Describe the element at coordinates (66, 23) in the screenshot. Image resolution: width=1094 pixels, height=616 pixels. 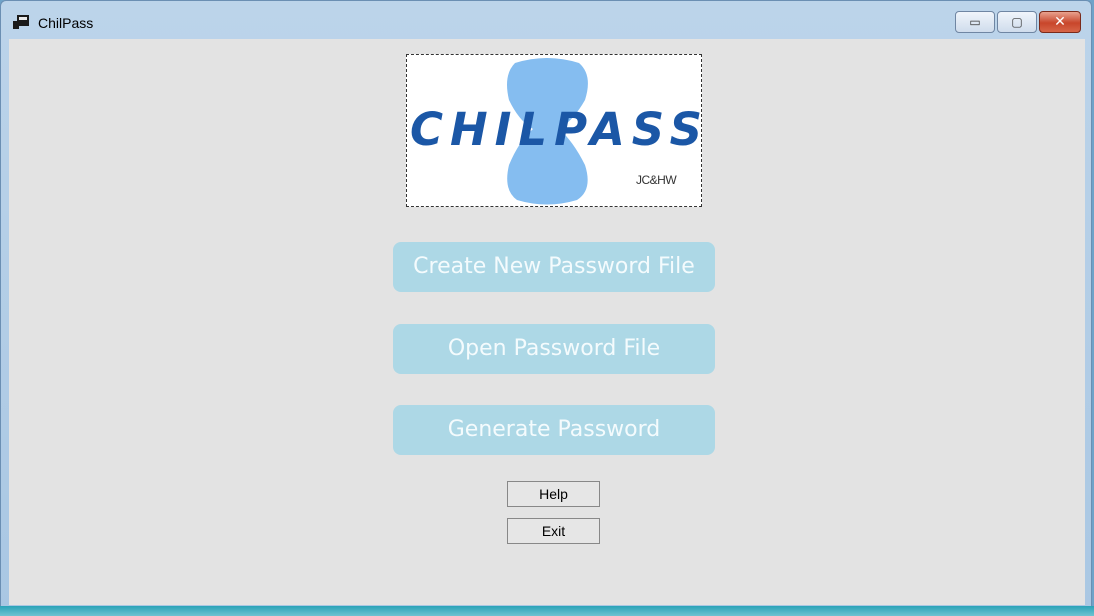
I see `window-title: ChilPass` at that location.